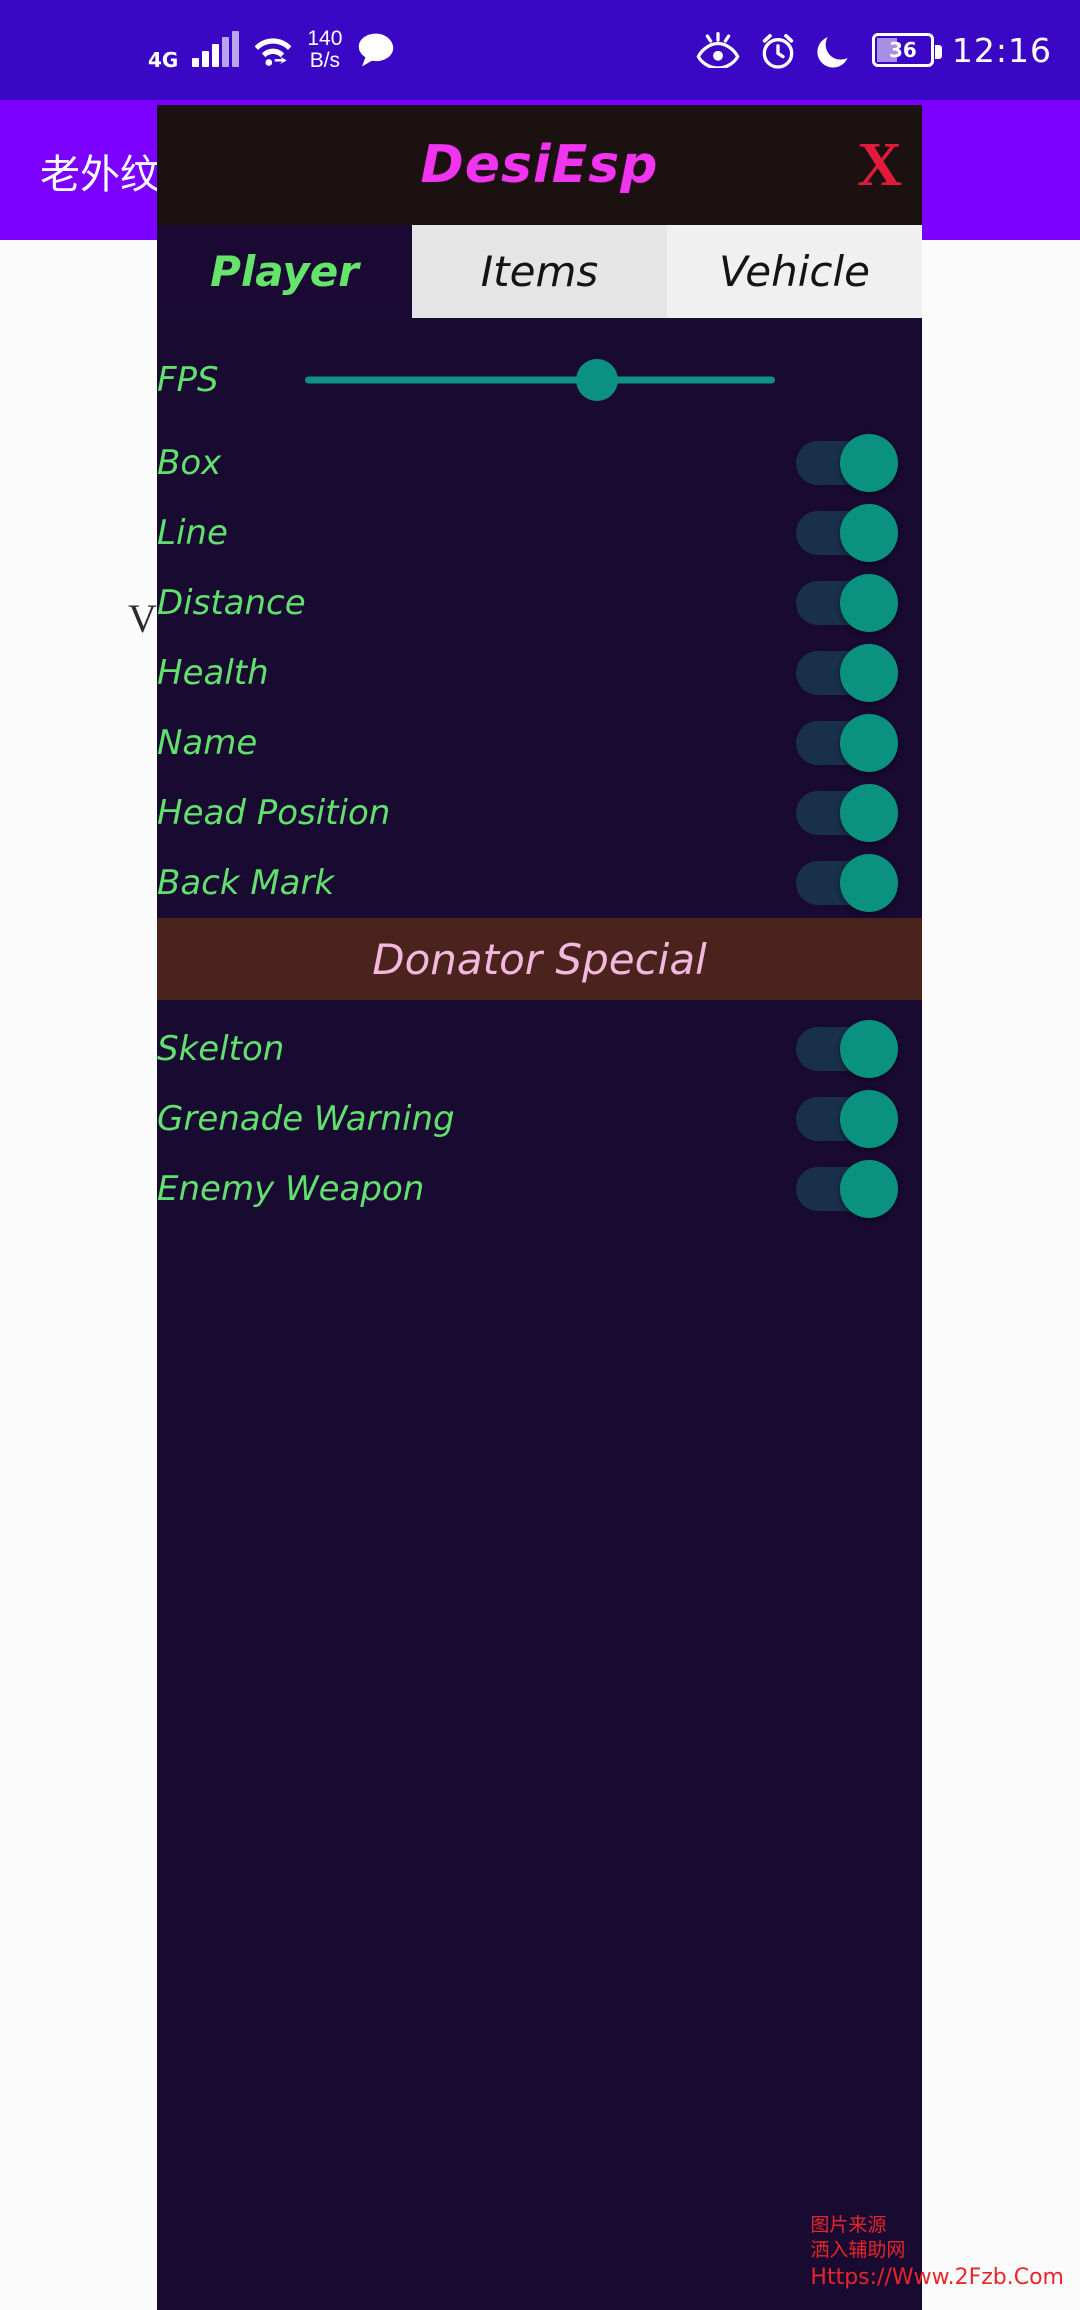 This screenshot has width=1080, height=2310. What do you see at coordinates (847, 813) in the screenshot?
I see `toggle-head-position` at bounding box center [847, 813].